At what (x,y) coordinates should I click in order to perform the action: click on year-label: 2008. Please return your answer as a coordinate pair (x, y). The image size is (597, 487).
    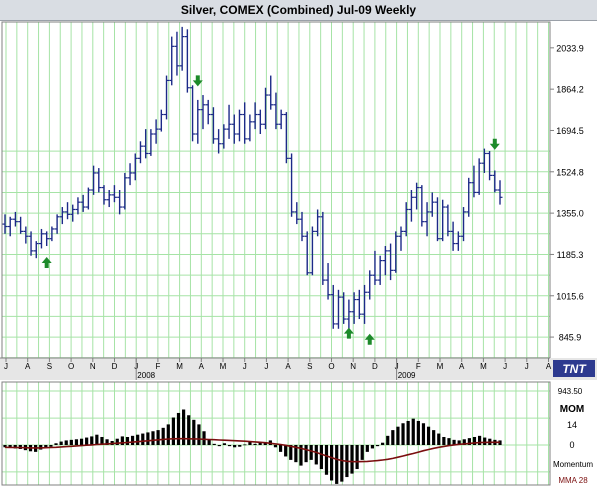
    Looking at the image, I should click on (146, 375).